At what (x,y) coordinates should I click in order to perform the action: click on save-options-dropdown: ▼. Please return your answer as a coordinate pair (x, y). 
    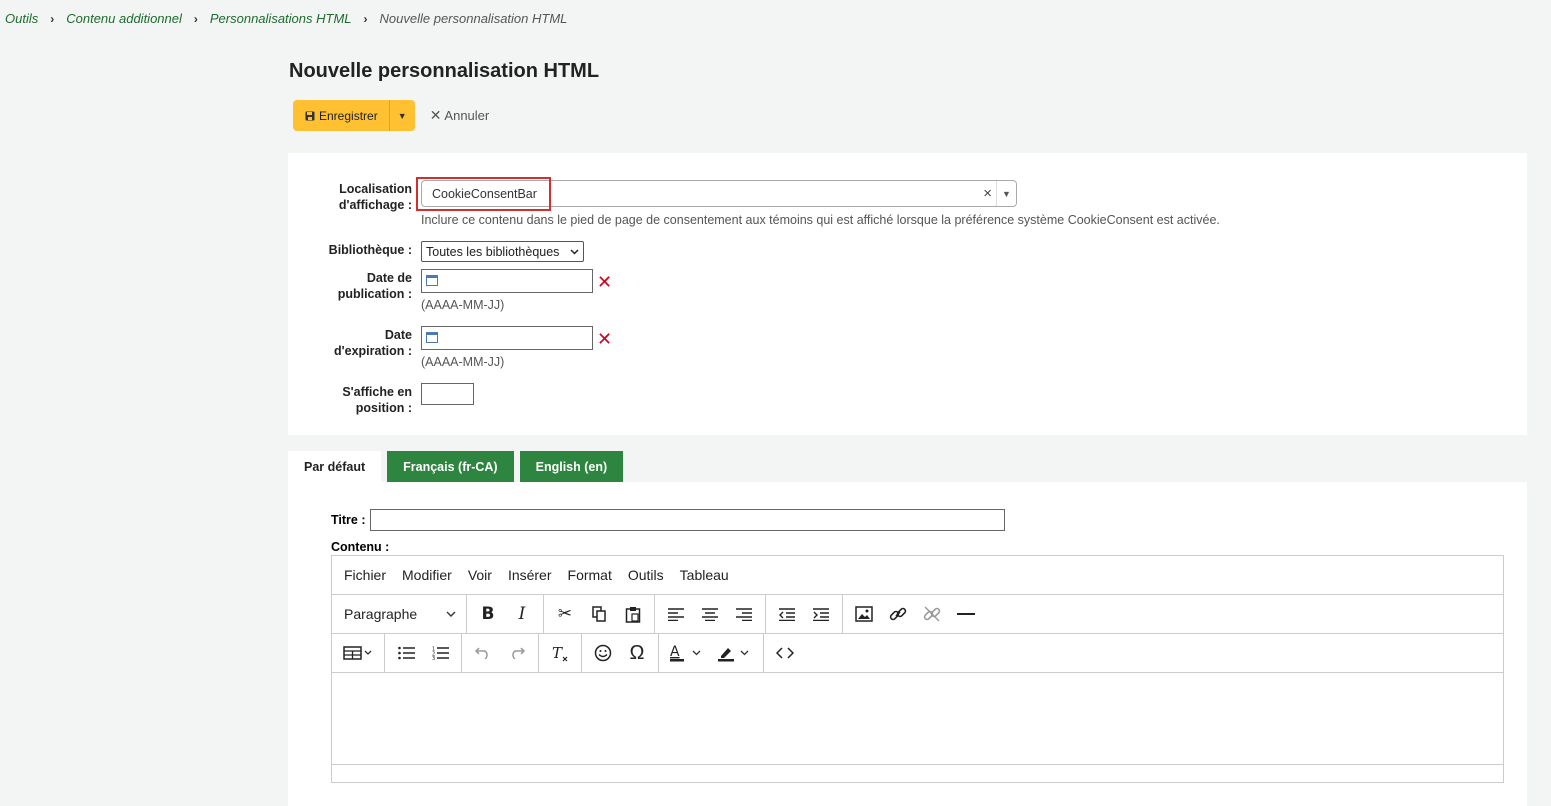
    Looking at the image, I should click on (401, 115).